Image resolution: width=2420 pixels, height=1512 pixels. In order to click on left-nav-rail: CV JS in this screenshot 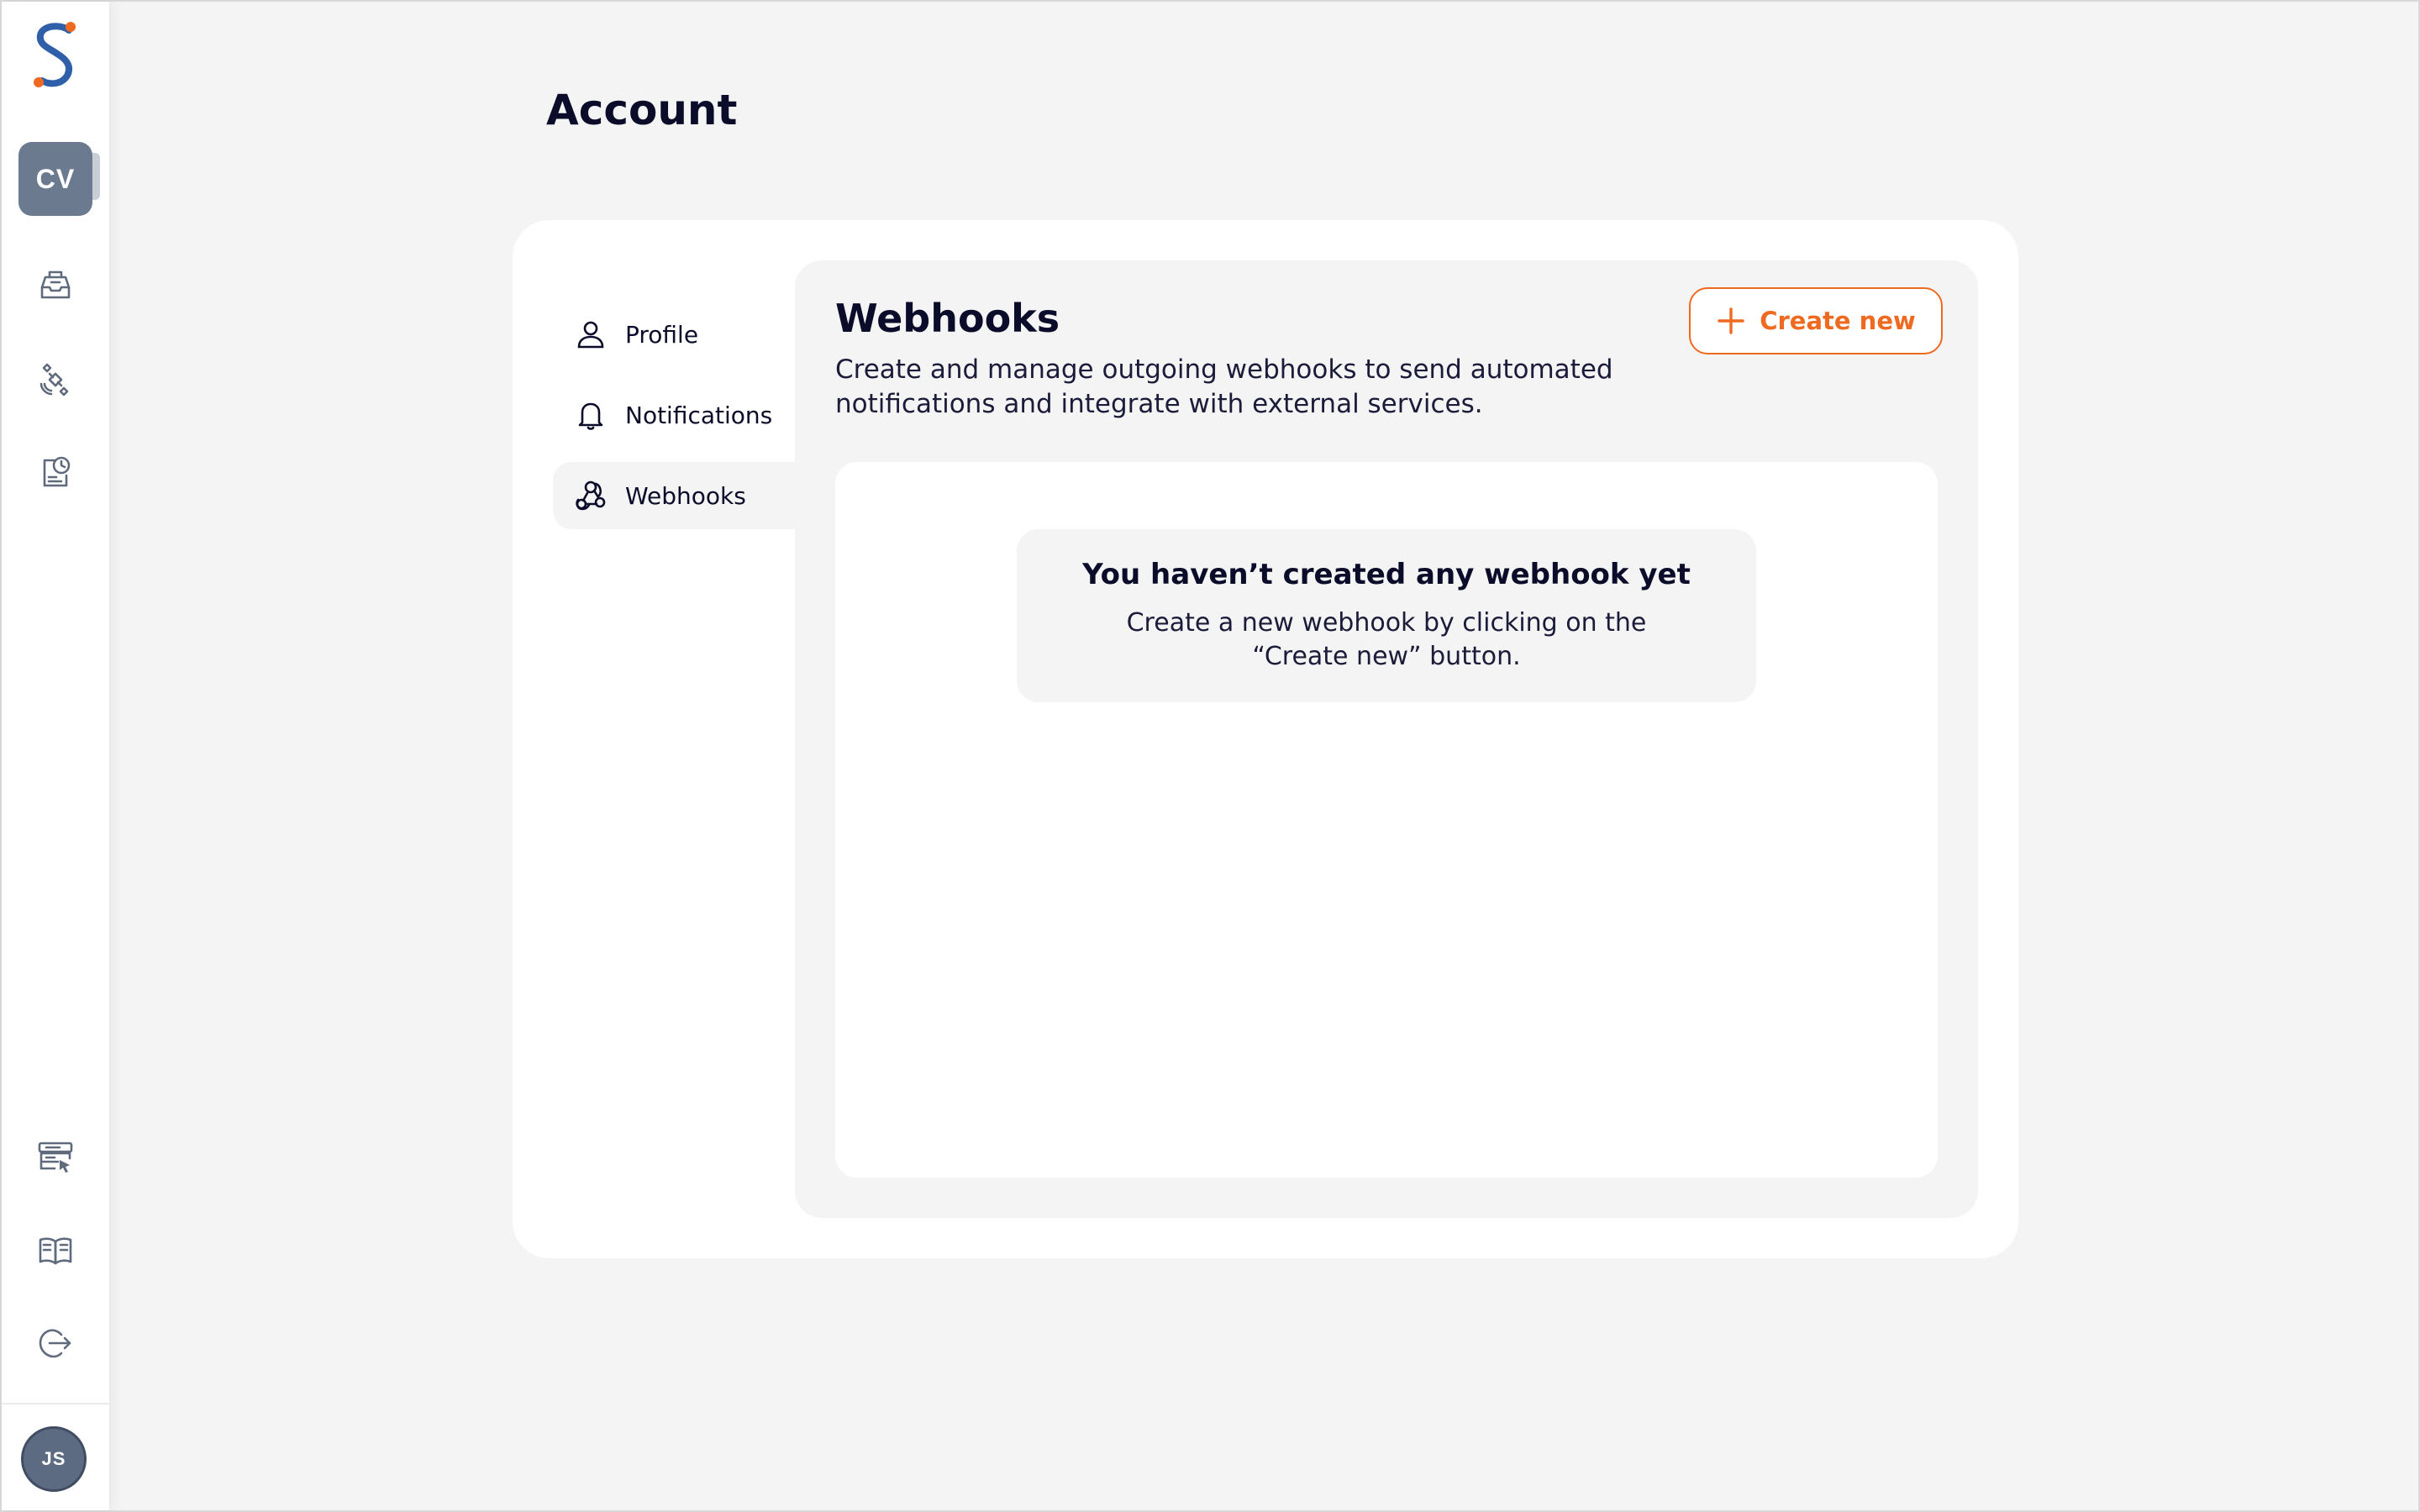, I will do `click(55, 756)`.